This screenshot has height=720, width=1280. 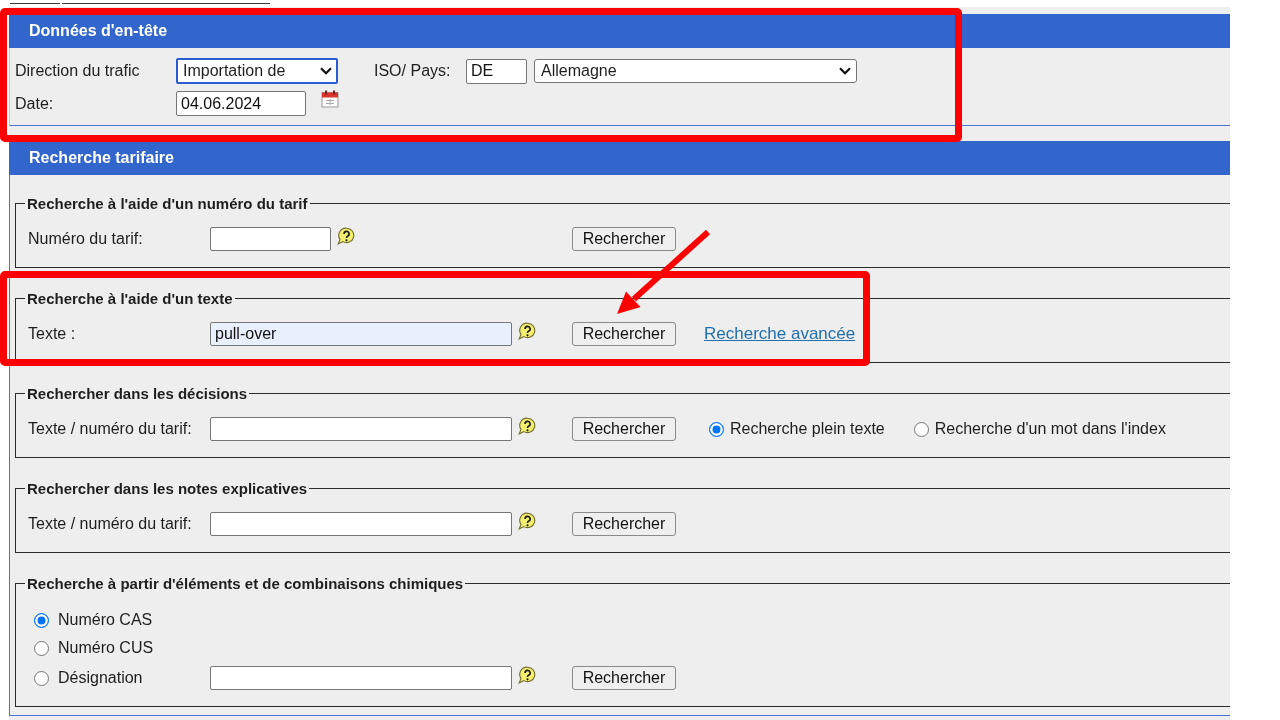 I want to click on calendar-icon, so click(x=330, y=99).